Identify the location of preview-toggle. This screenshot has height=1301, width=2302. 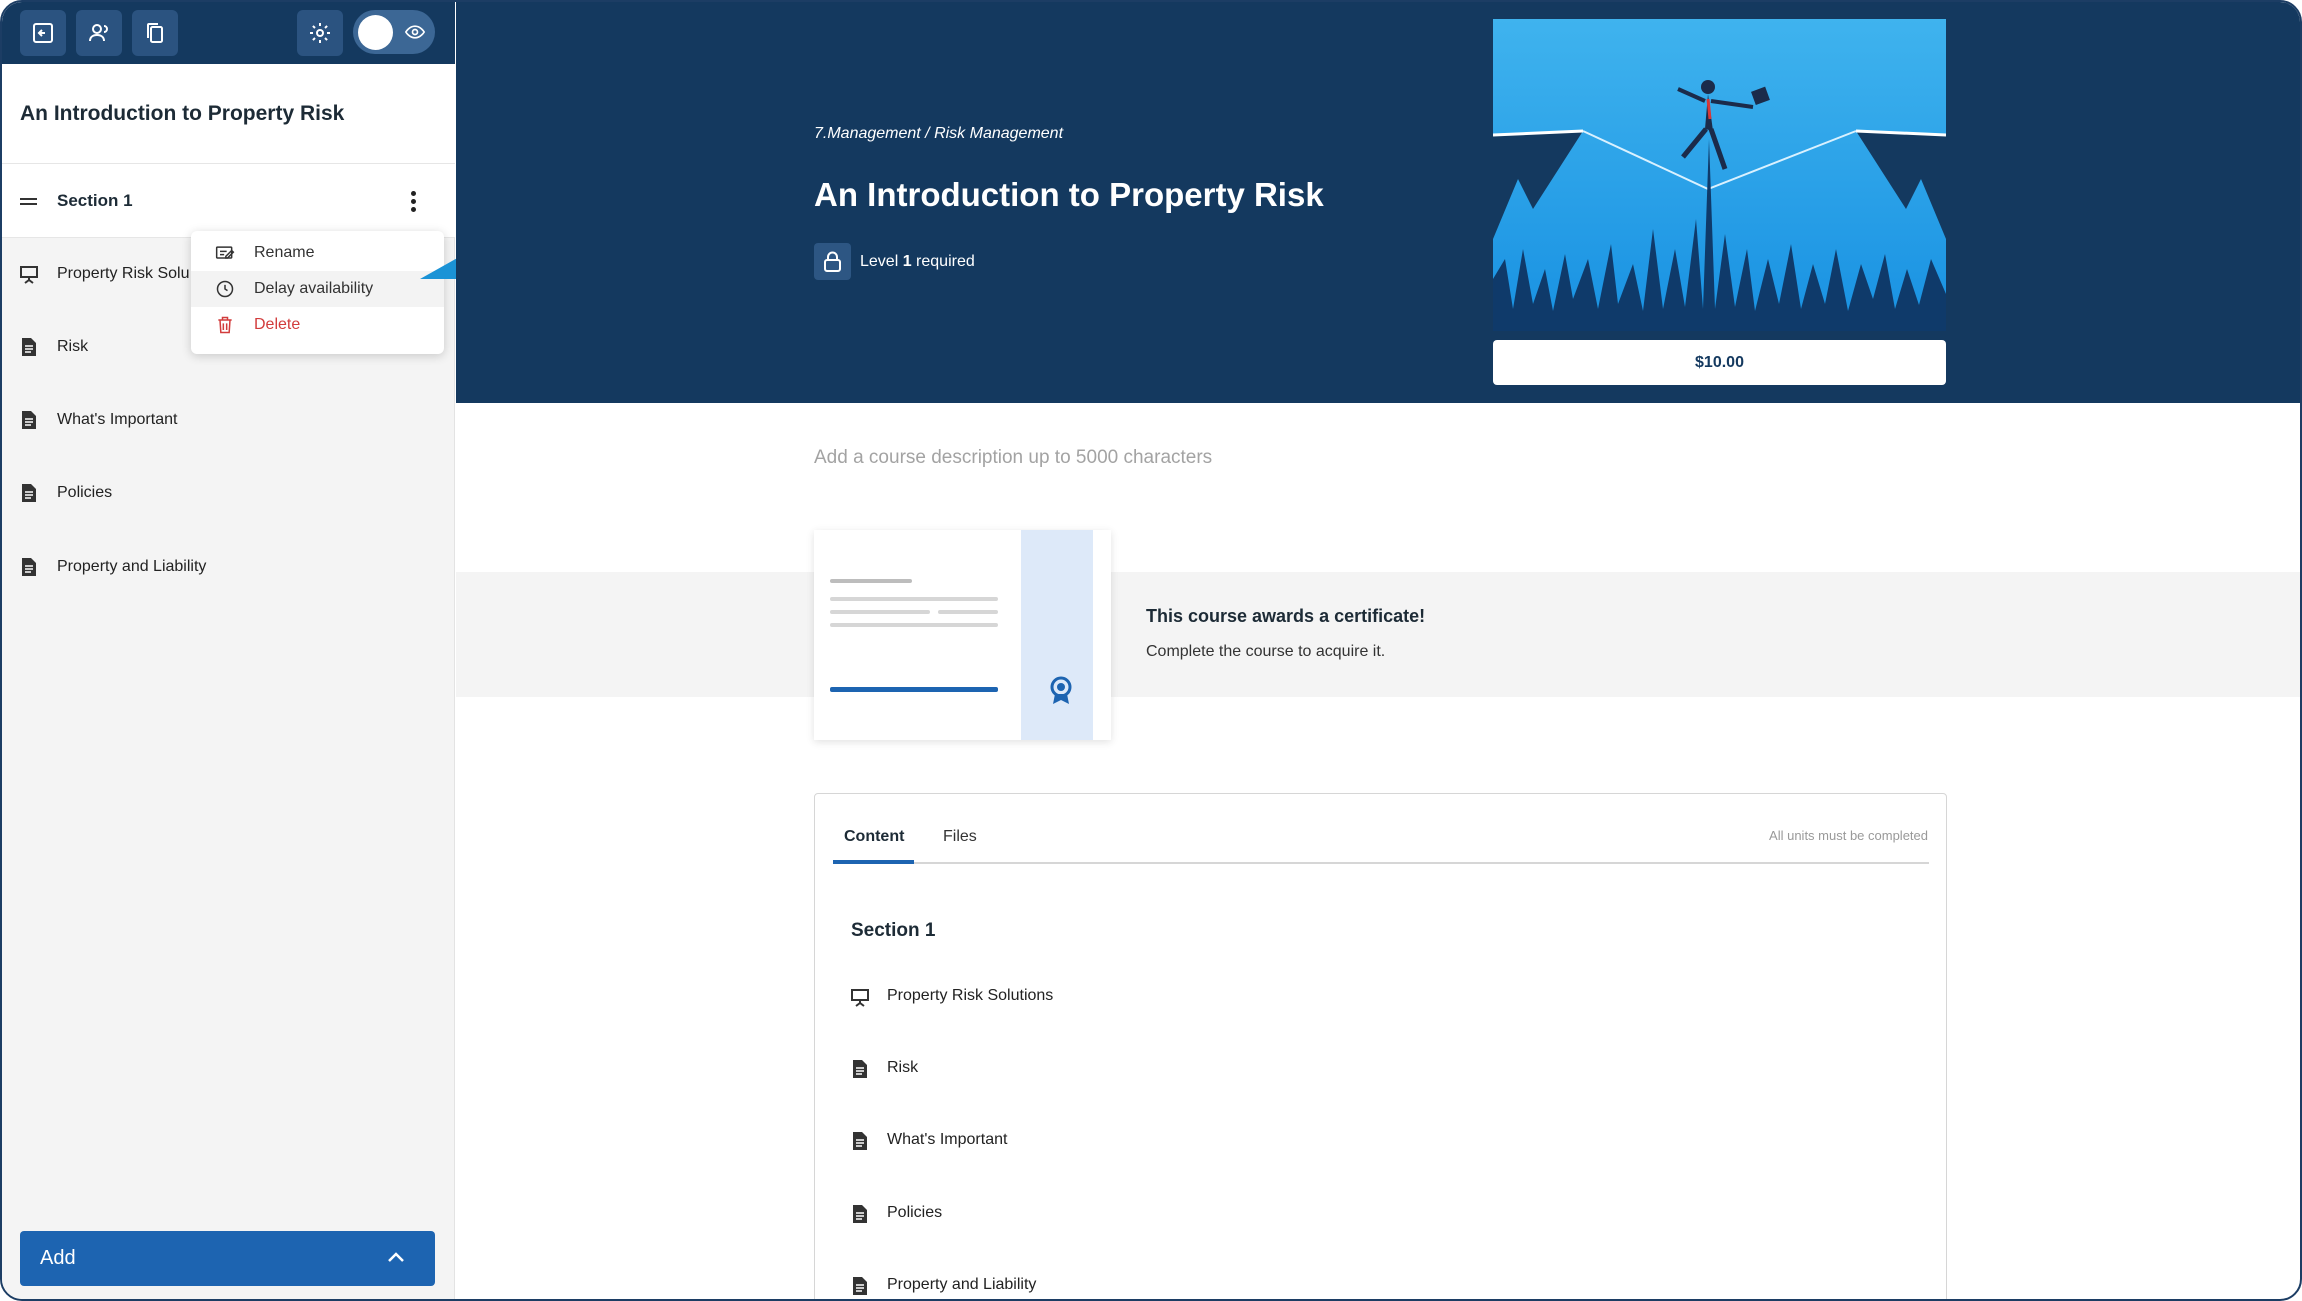
(394, 32).